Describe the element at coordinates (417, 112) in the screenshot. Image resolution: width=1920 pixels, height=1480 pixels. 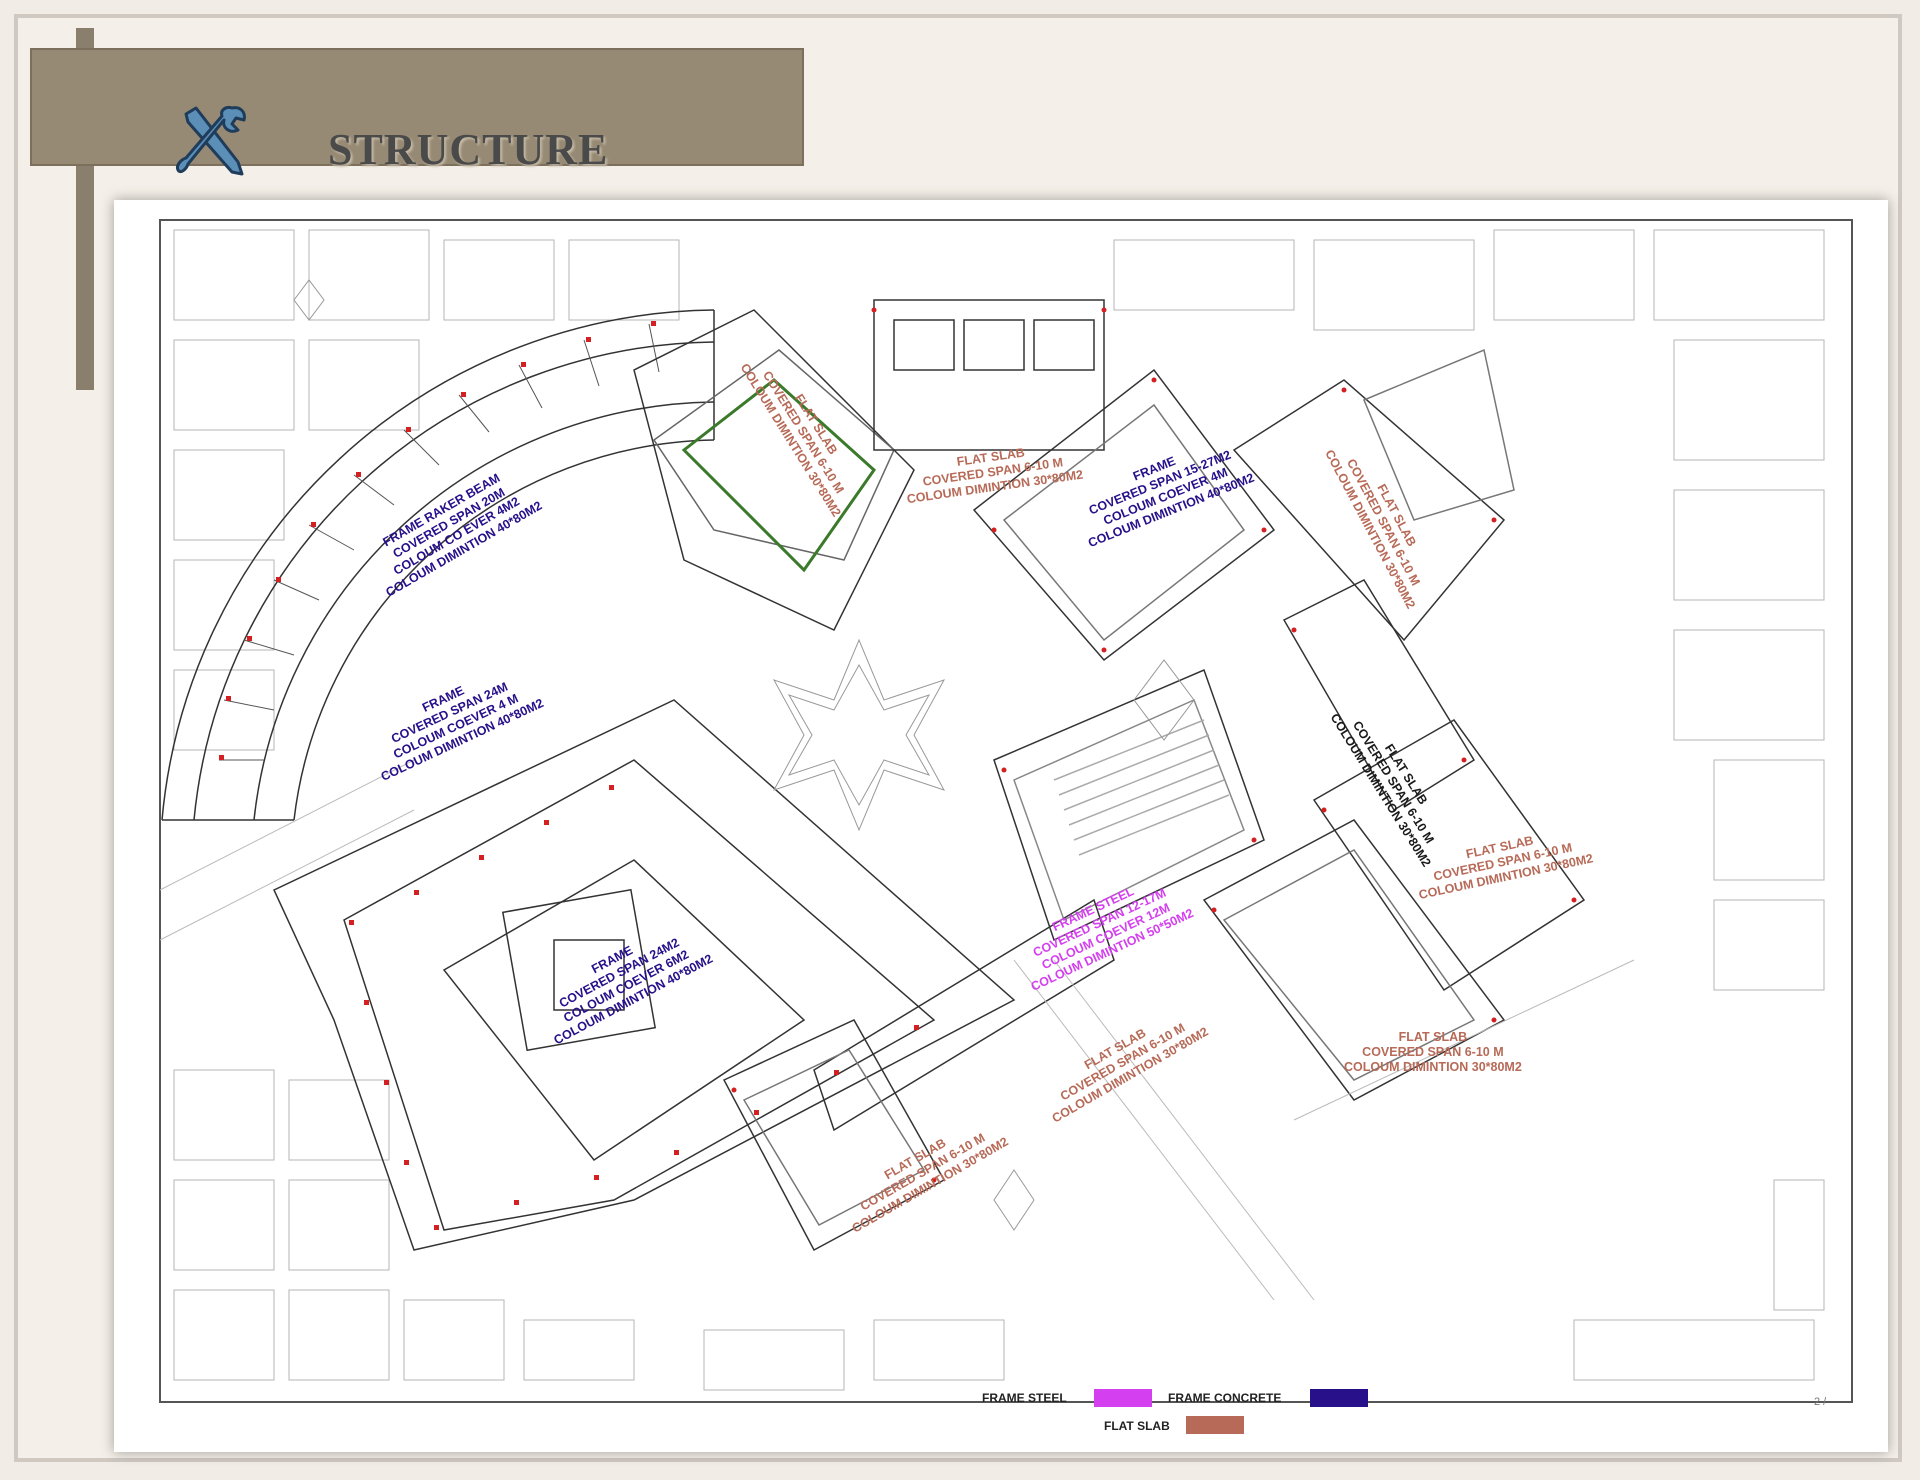
I see `title-band: STRUCTURE` at that location.